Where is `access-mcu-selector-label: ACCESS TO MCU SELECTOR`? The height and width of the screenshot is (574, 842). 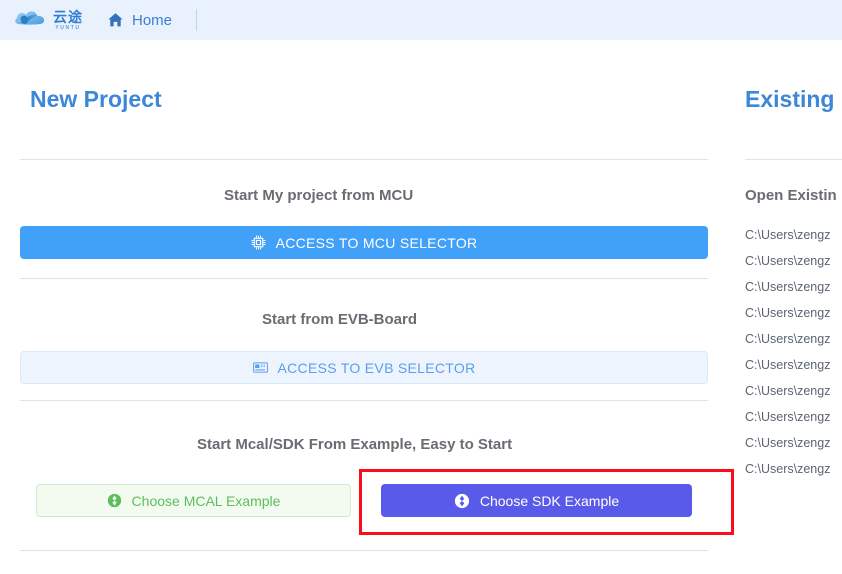
access-mcu-selector-label: ACCESS TO MCU SELECTOR is located at coordinates (376, 242).